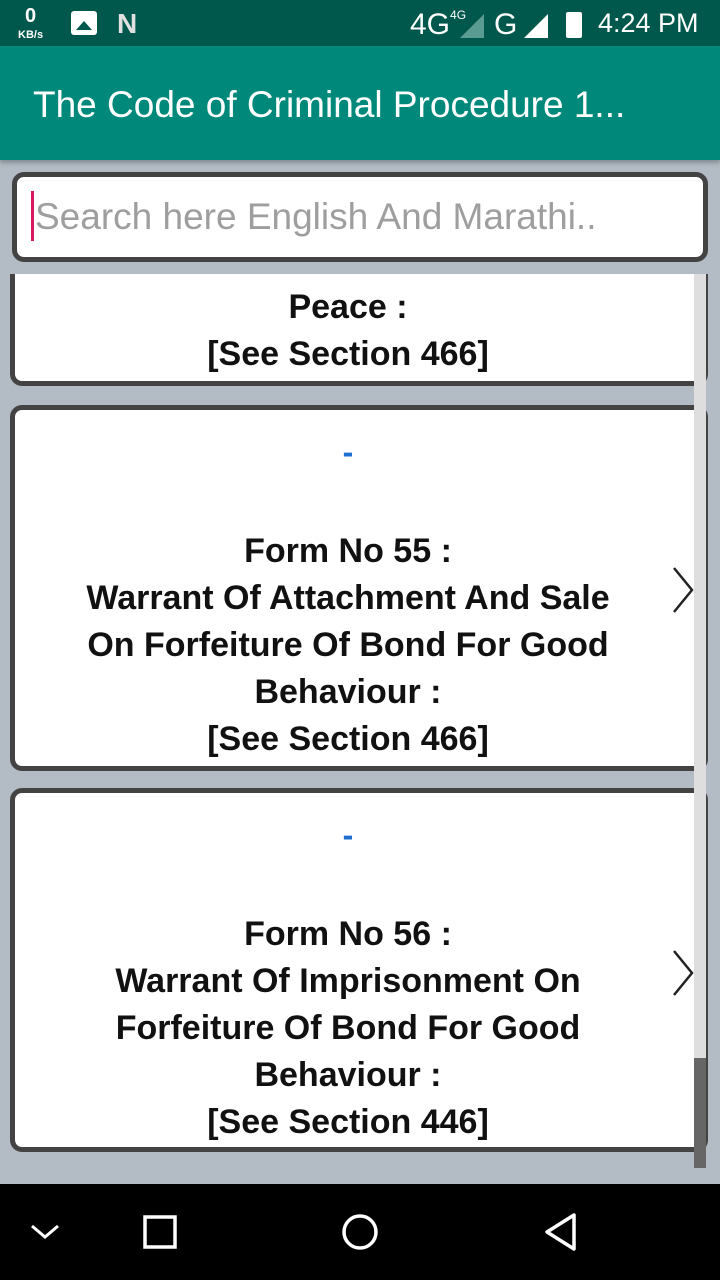 The width and height of the screenshot is (720, 1280). I want to click on status-bar: 0 KB/s N 4G4G G 4:24 PM, so click(360, 23).